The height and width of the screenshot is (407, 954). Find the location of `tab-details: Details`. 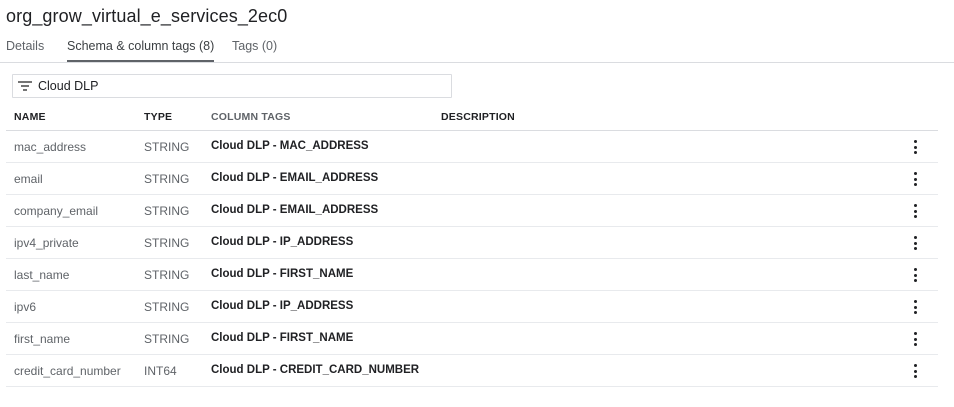

tab-details: Details is located at coordinates (25, 50).